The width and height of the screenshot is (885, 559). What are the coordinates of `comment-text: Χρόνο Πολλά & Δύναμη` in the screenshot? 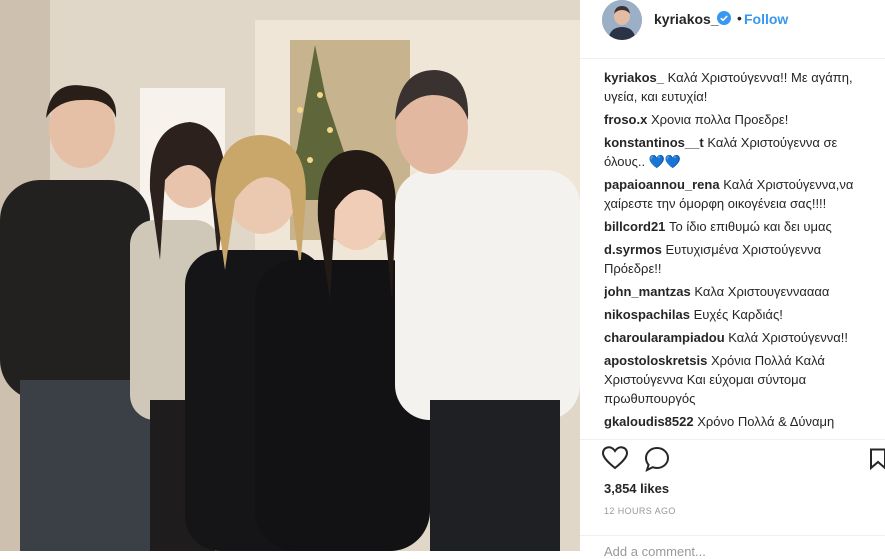 It's located at (766, 421).